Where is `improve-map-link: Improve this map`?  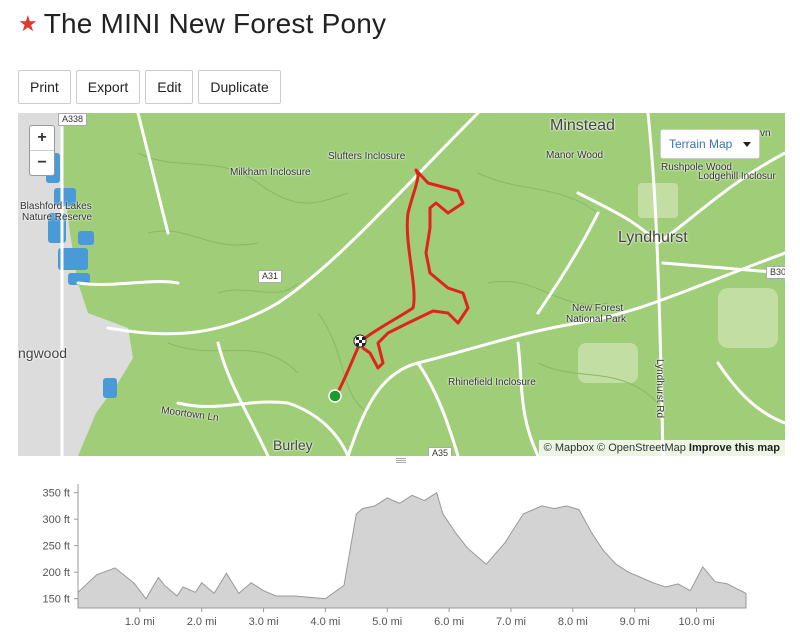 improve-map-link: Improve this map is located at coordinates (734, 448).